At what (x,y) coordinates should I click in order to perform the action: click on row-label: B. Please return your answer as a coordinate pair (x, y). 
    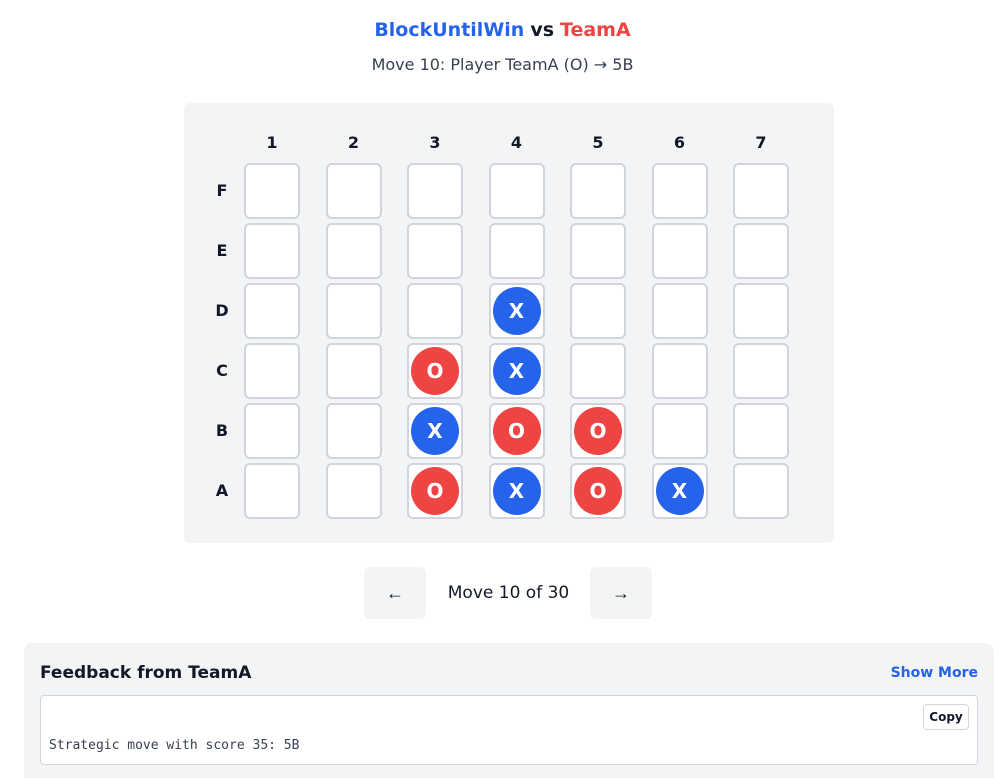
    Looking at the image, I should click on (222, 430).